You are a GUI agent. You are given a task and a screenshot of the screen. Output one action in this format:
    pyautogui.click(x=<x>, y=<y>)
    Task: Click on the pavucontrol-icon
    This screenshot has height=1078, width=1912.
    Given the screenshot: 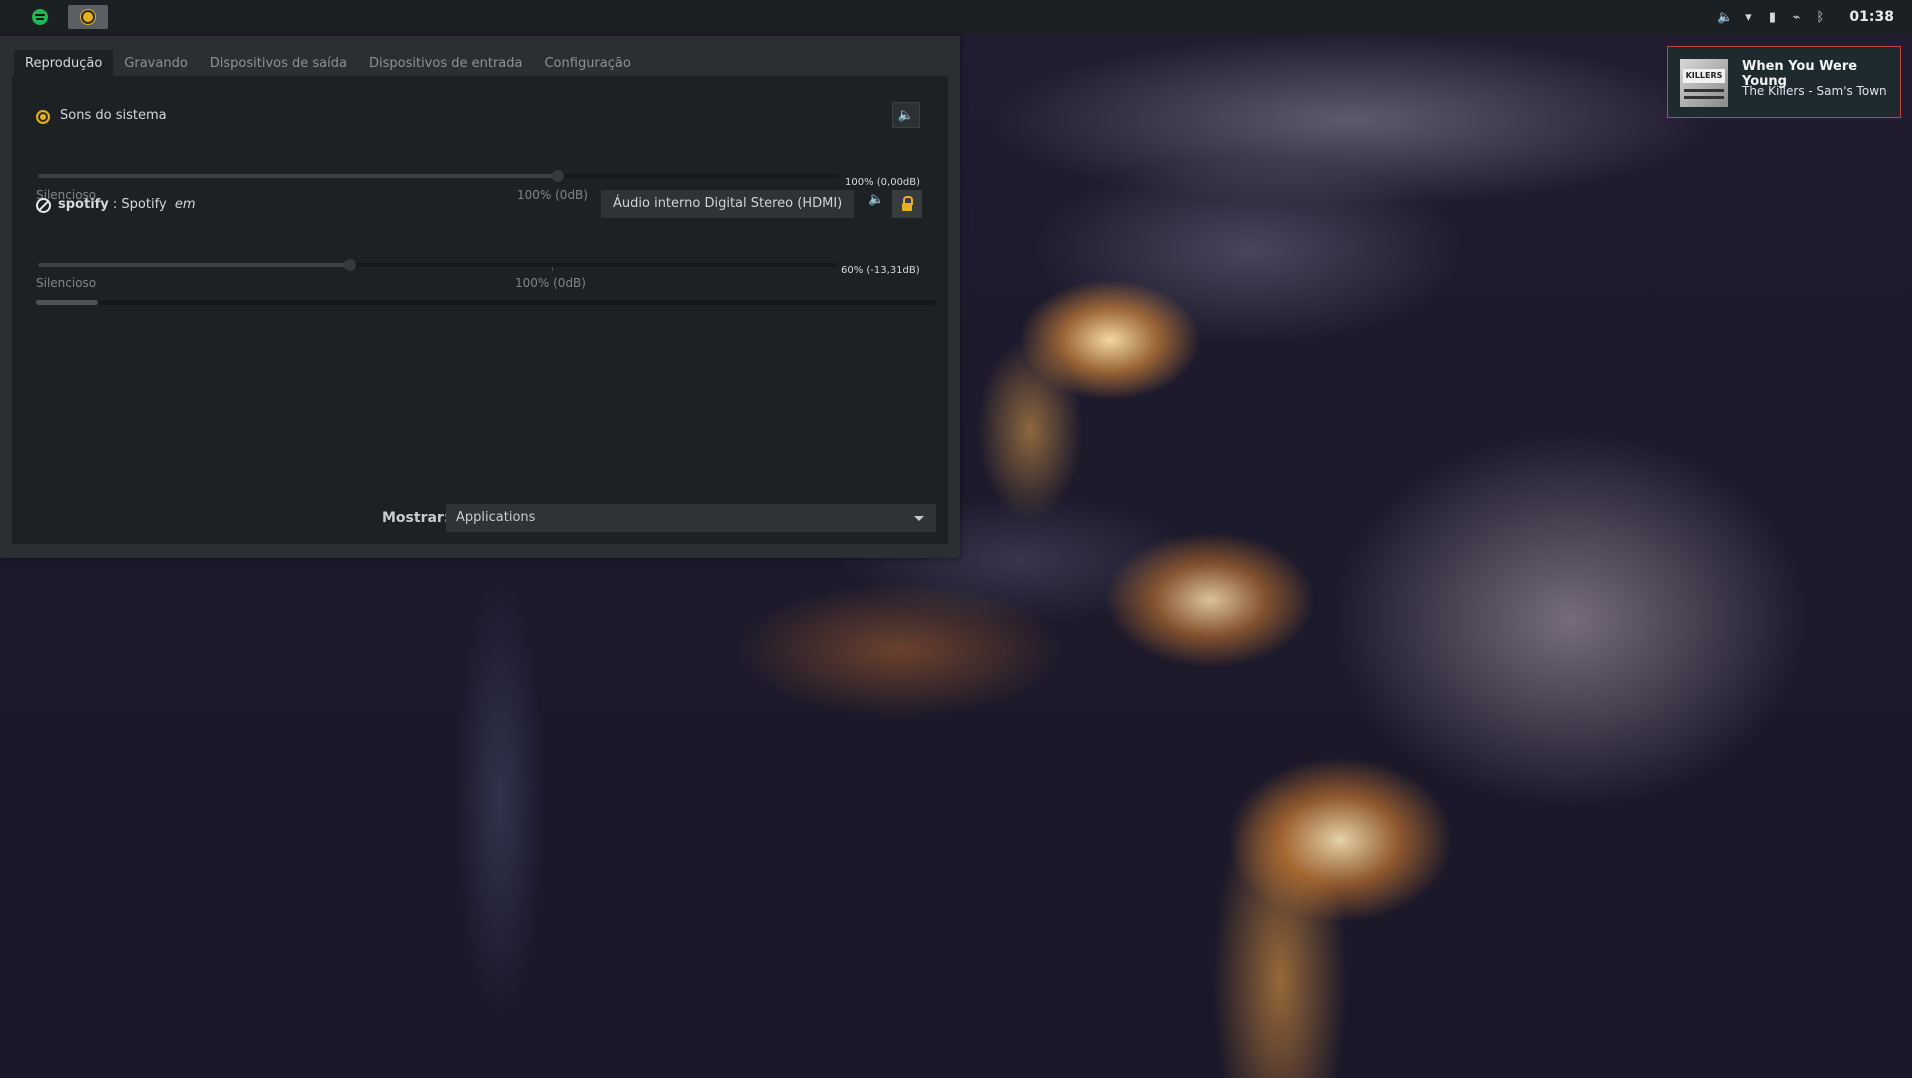 What is the action you would take?
    pyautogui.click(x=88, y=17)
    